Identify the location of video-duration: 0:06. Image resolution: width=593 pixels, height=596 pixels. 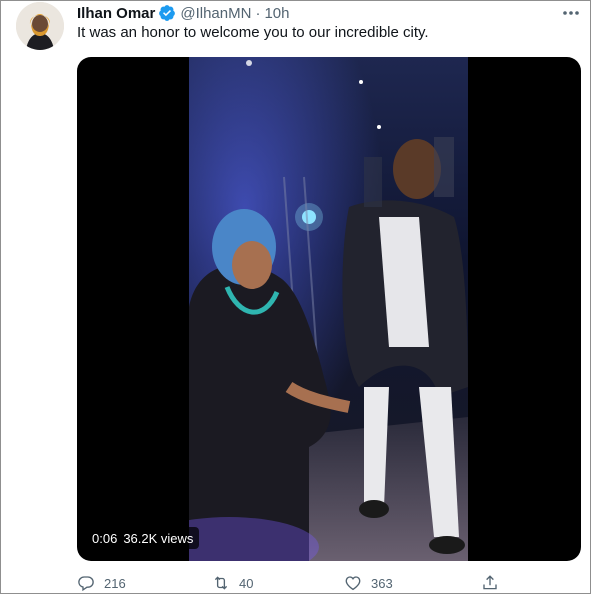
(105, 538).